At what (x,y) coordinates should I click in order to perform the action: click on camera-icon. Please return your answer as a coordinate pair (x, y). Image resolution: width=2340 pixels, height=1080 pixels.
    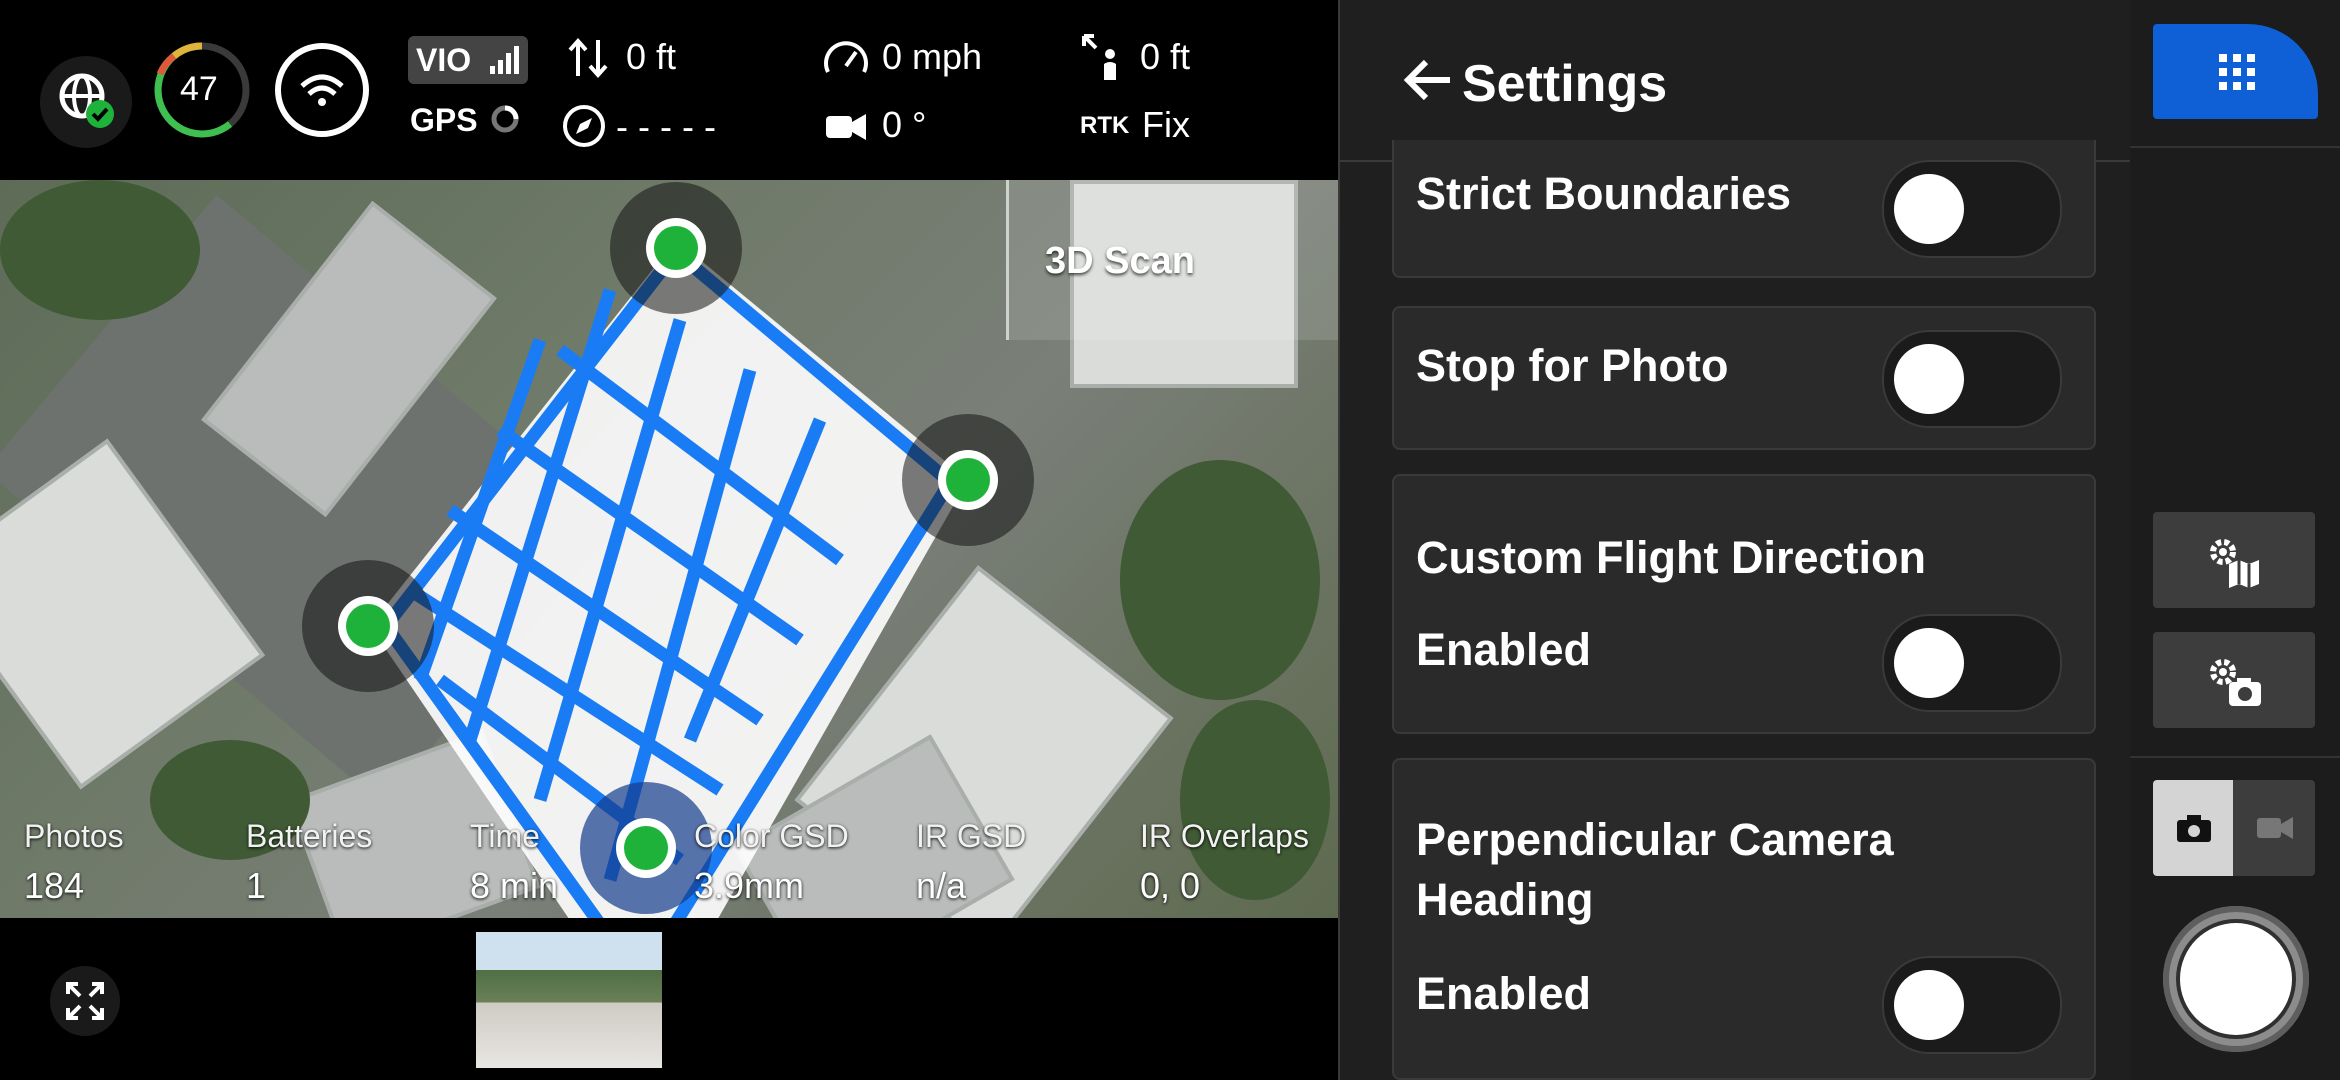
    Looking at the image, I should click on (2194, 828).